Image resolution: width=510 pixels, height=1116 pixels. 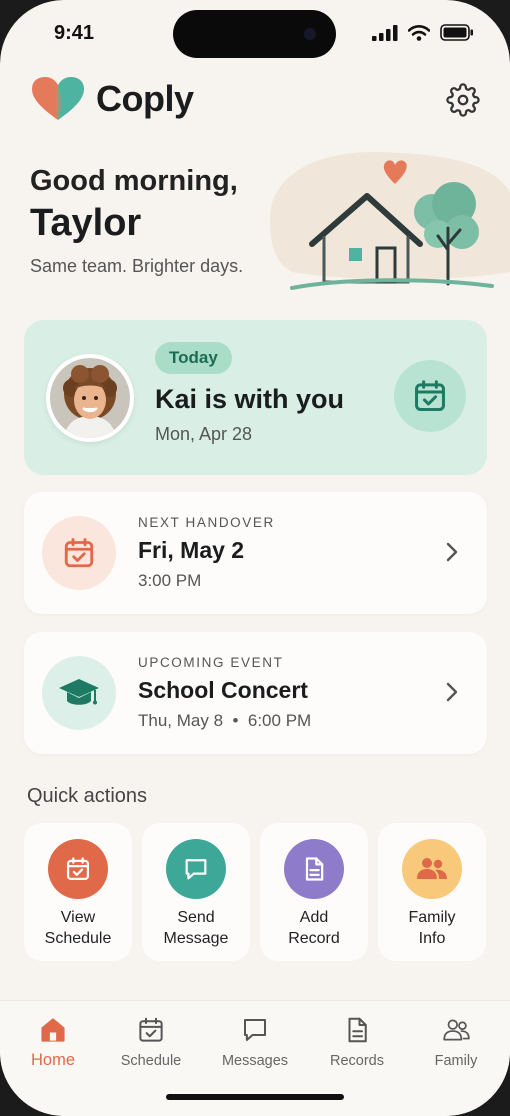 I want to click on greeting-text: Good morning,, so click(x=134, y=181).